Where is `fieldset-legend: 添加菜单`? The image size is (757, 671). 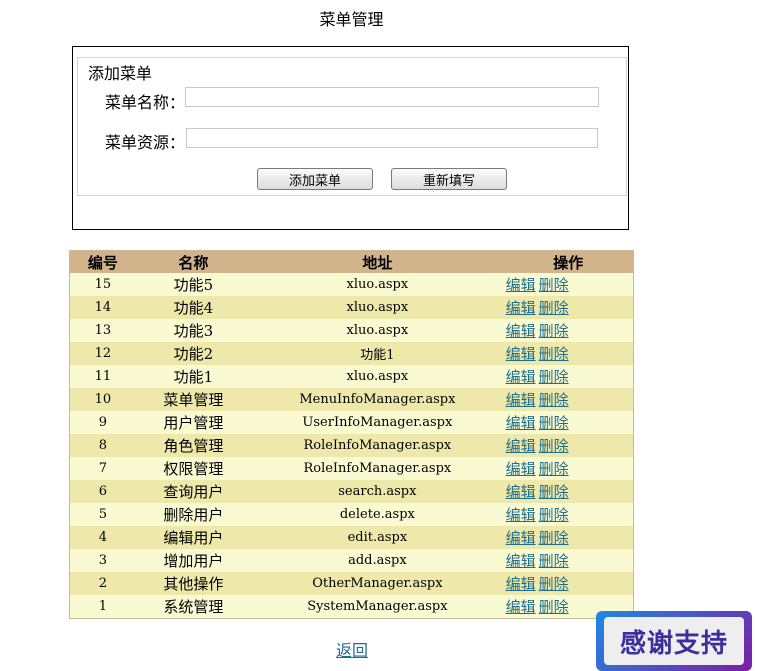 fieldset-legend: 添加菜单 is located at coordinates (120, 72).